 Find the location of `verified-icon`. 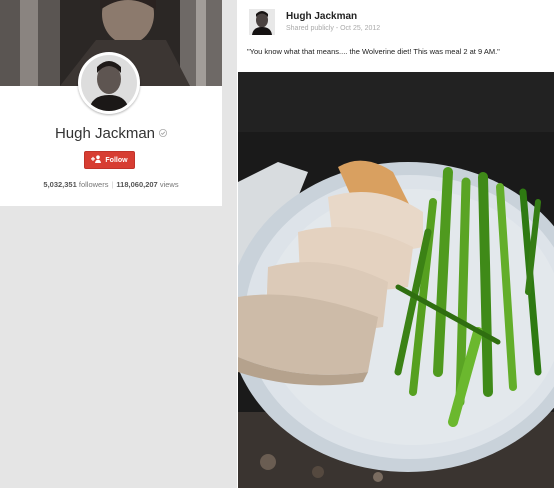

verified-icon is located at coordinates (163, 132).